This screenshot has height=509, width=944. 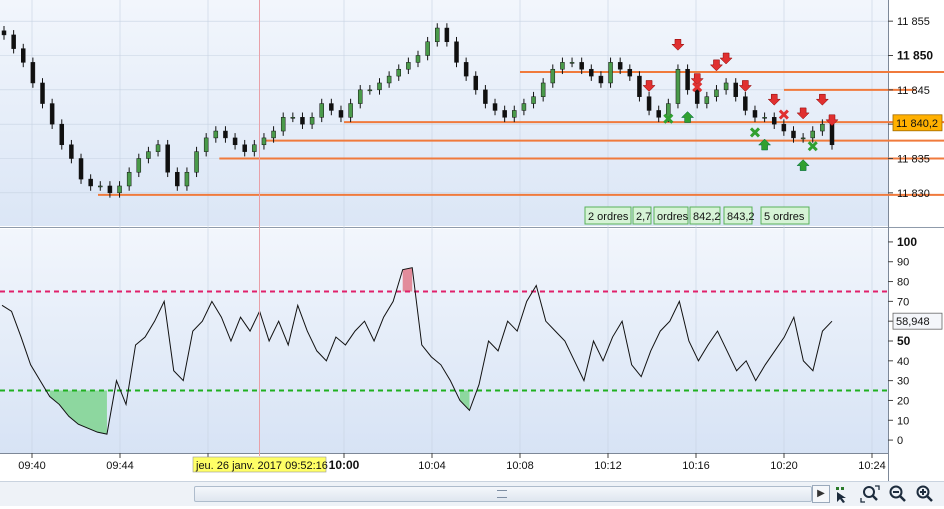 I want to click on price-tick-label: 11 830, so click(x=913, y=194).